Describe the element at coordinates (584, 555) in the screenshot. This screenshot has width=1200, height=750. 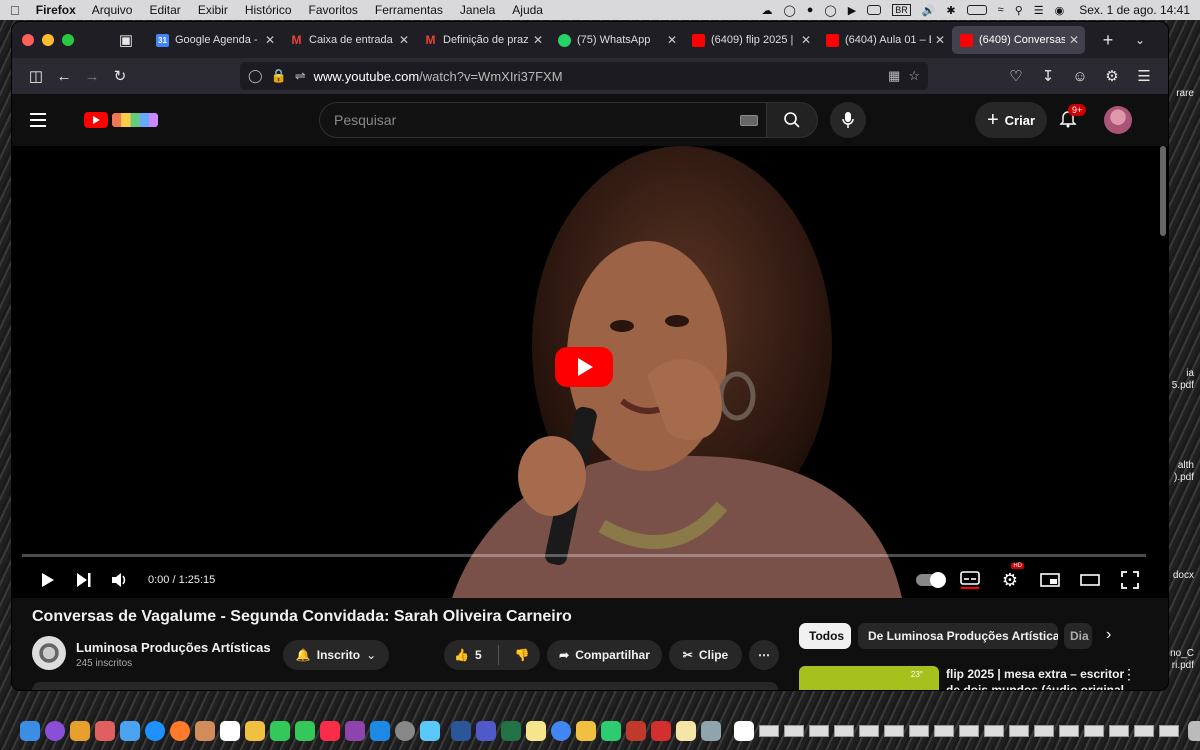
I see `progress-bar` at that location.